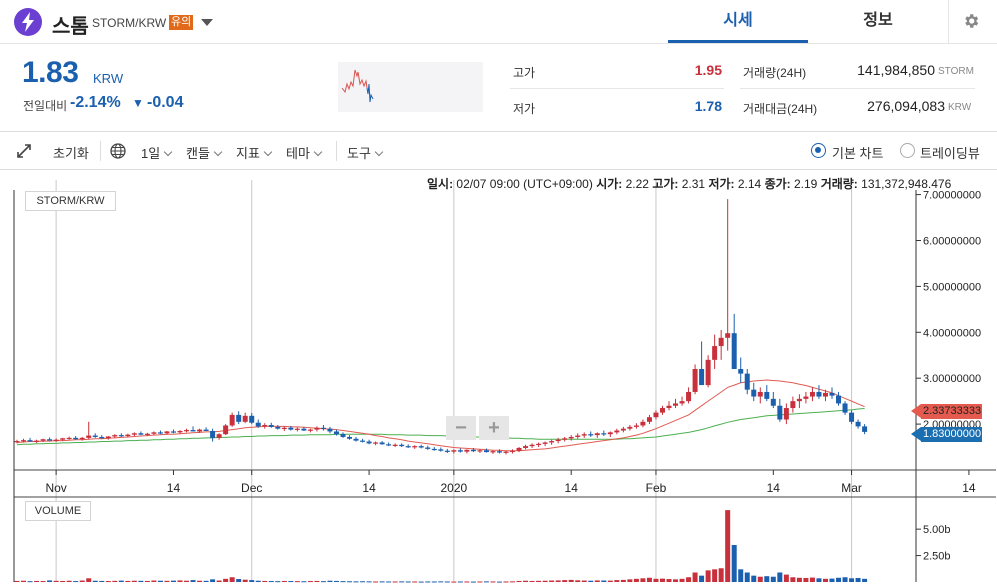  What do you see at coordinates (857, 152) in the screenshot?
I see `basic-chart-option: 기본 차트` at bounding box center [857, 152].